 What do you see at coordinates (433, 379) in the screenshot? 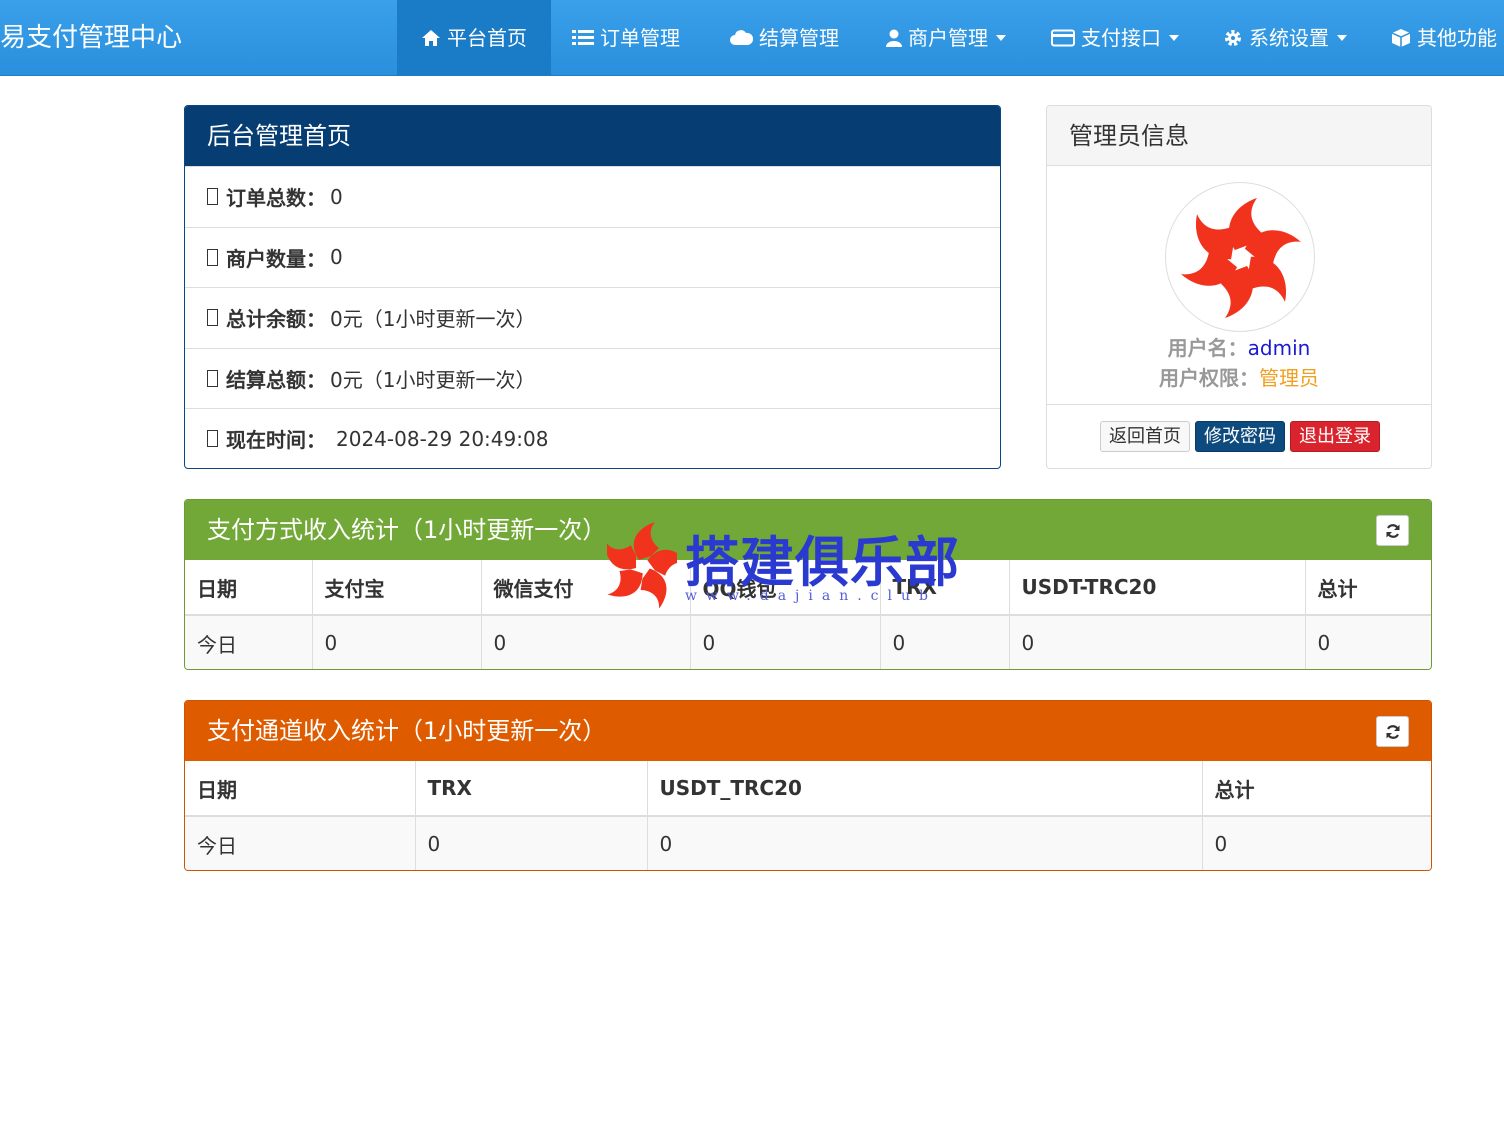
I see `settlement-total-value: 0元（1小时更新一次）` at bounding box center [433, 379].